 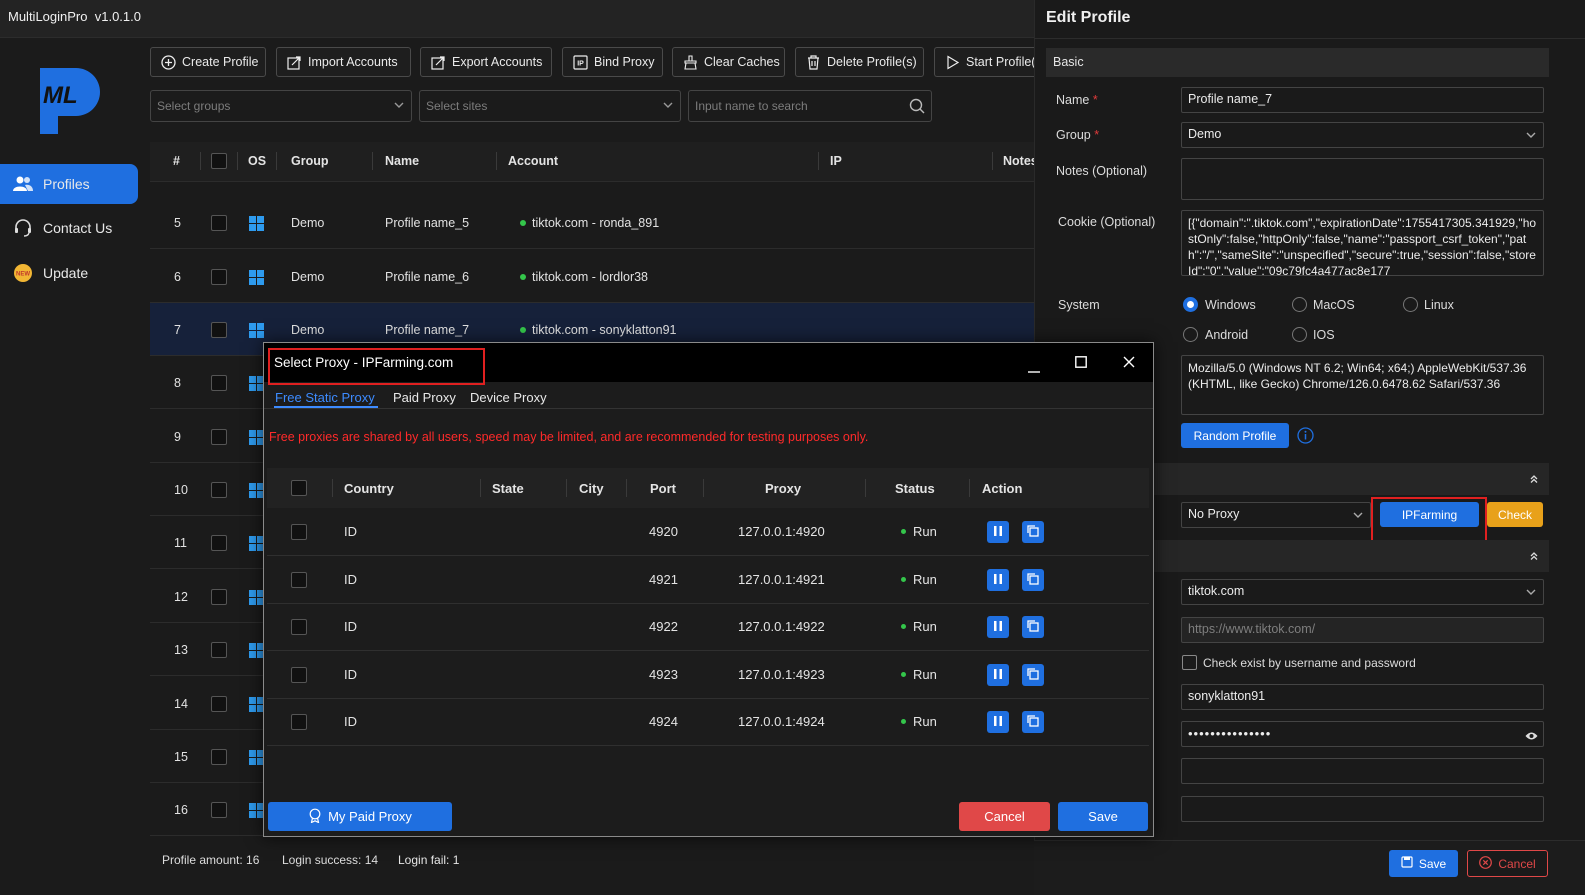 I want to click on bind-proxy-button: IP Bind Proxy, so click(x=612, y=62).